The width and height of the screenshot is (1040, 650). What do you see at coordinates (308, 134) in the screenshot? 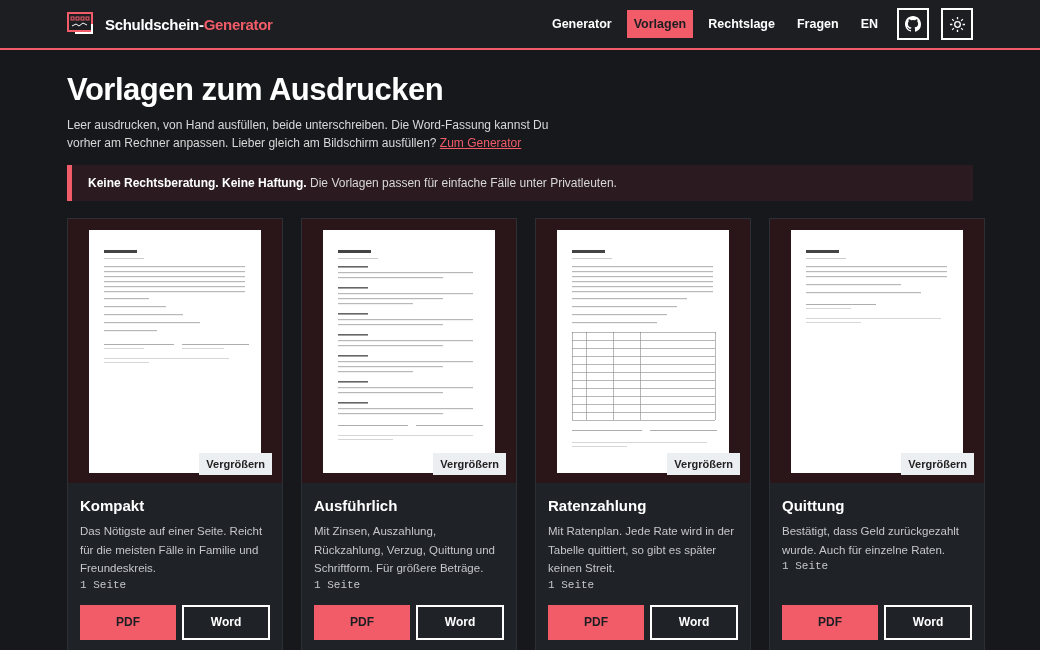
I see `intro-text: Leer ausdrucken, von Hand ausfüllen, beide unterschreiben. Die Word-Fassung kannst Du vorher am Rechner anpassen. Lieber gleich am Bildschirm ausfüllen? Zum Generator` at bounding box center [308, 134].